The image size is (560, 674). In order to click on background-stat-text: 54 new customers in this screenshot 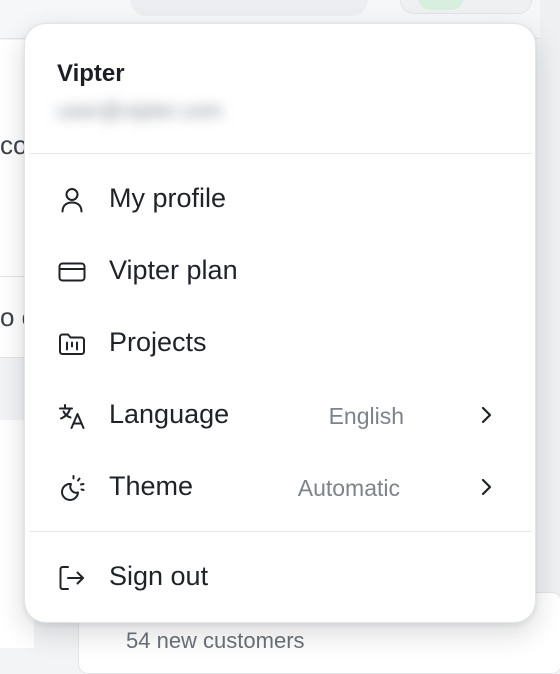, I will do `click(215, 640)`.